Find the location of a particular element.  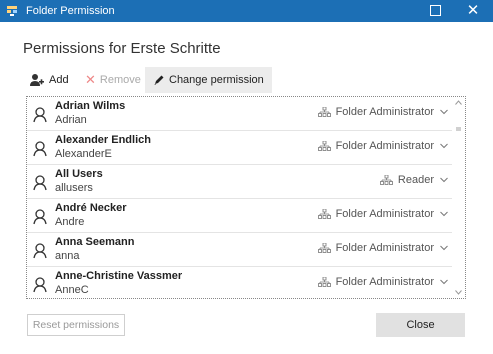

reset-permissions-button: Reset permissions is located at coordinates (76, 325).